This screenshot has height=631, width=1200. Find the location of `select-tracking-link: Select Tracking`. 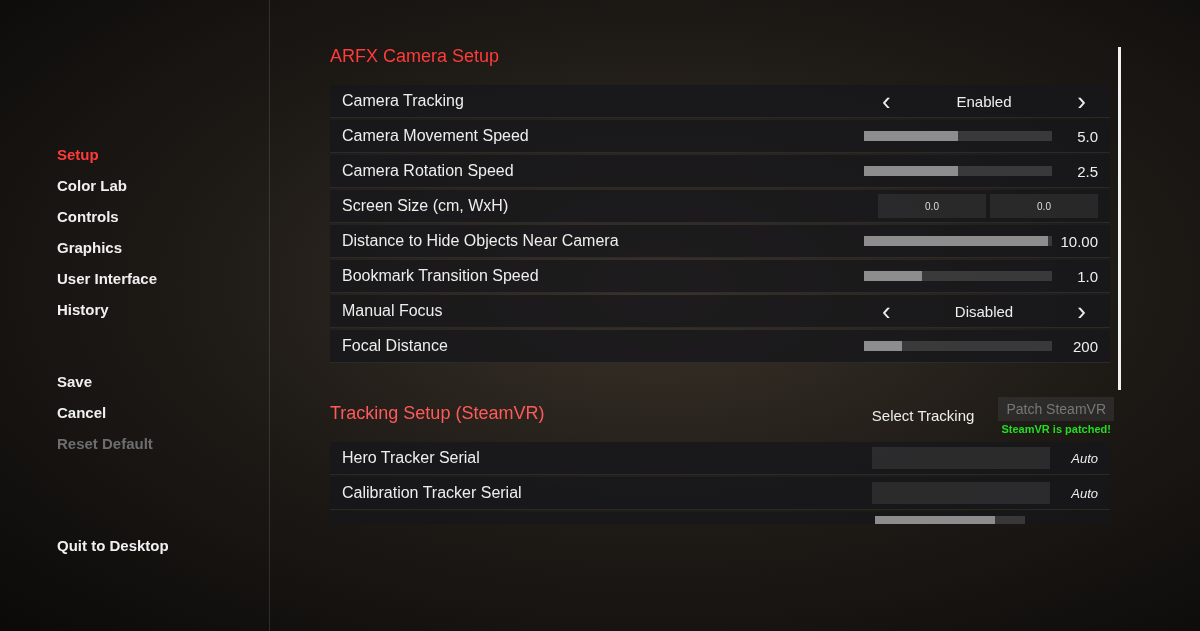

select-tracking-link: Select Tracking is located at coordinates (923, 415).